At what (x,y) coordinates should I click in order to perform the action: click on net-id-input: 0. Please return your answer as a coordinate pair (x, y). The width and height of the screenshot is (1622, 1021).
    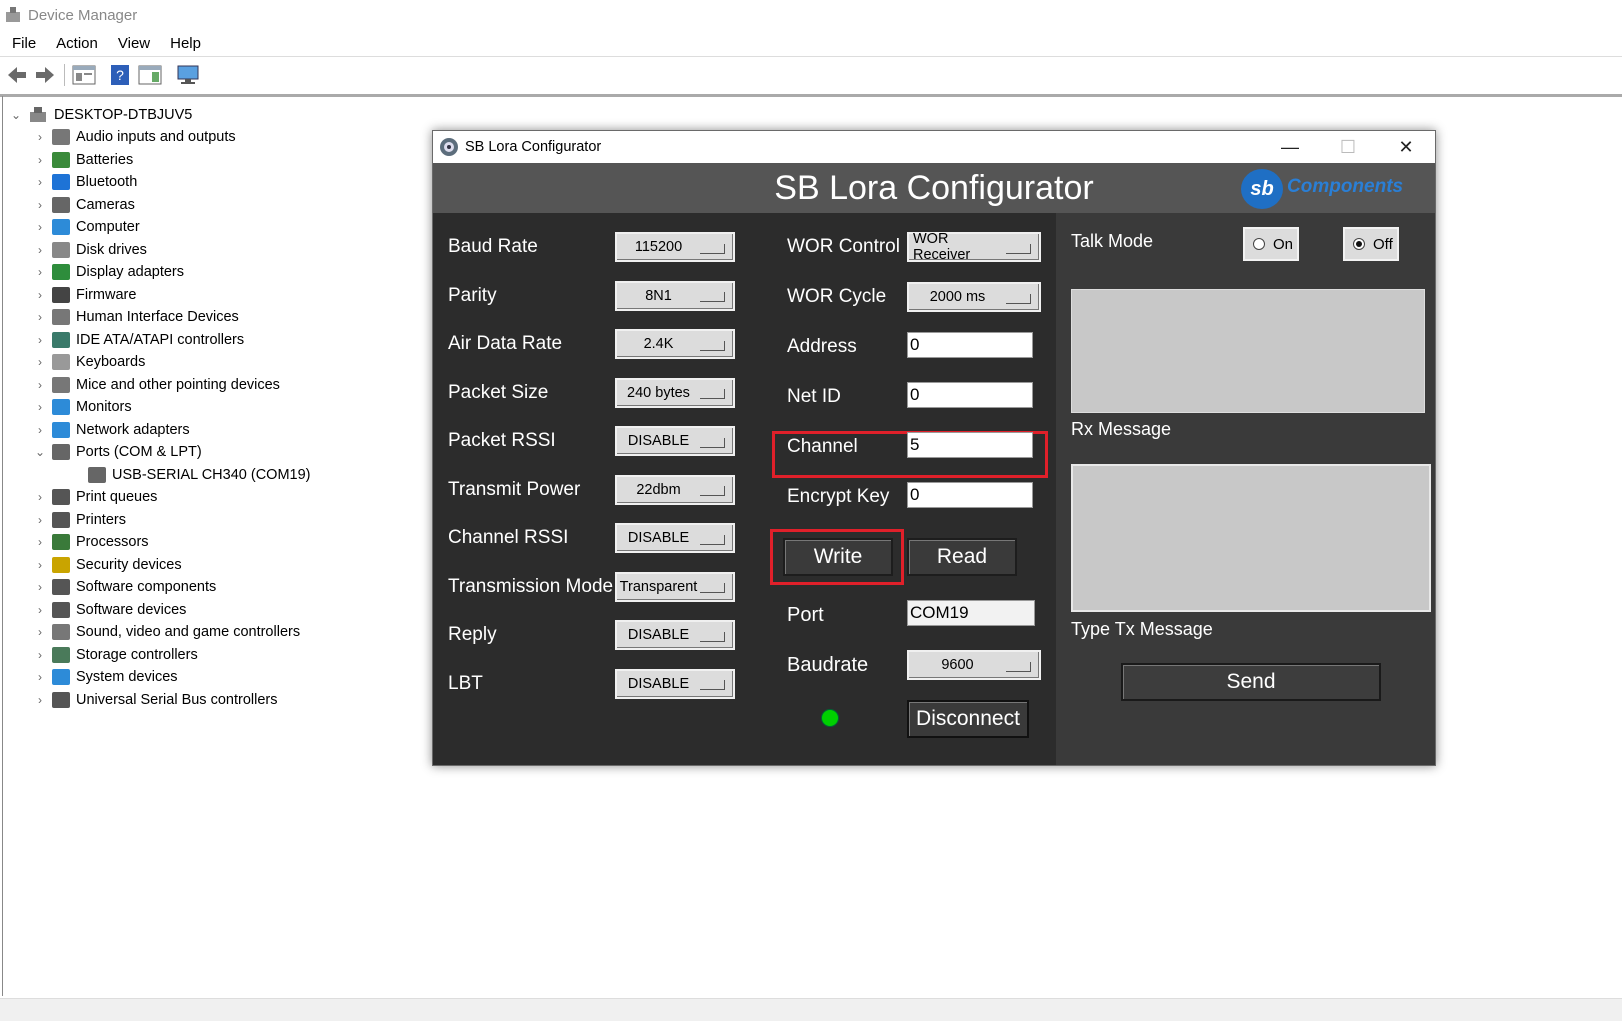
    Looking at the image, I should click on (970, 395).